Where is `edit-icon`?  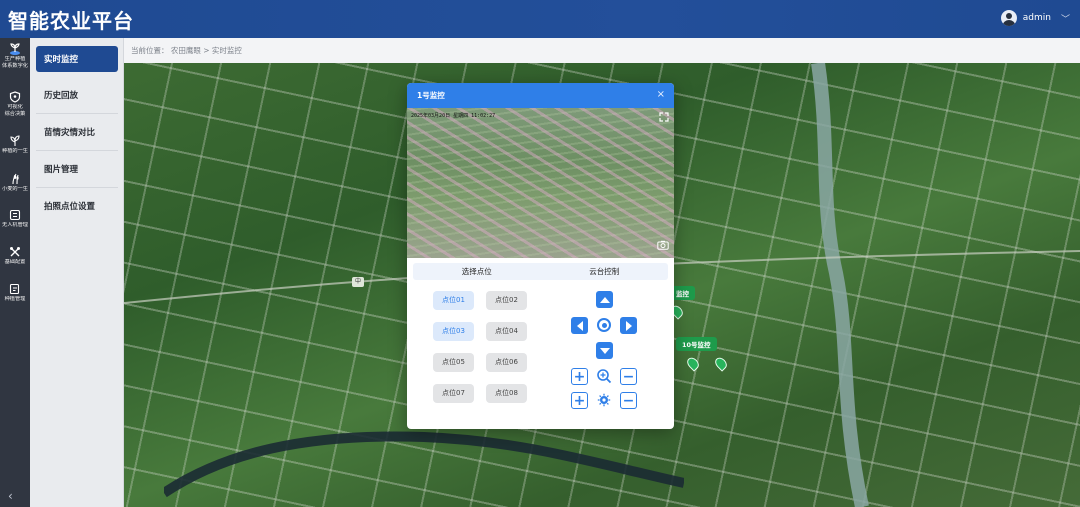 edit-icon is located at coordinates (15, 289).